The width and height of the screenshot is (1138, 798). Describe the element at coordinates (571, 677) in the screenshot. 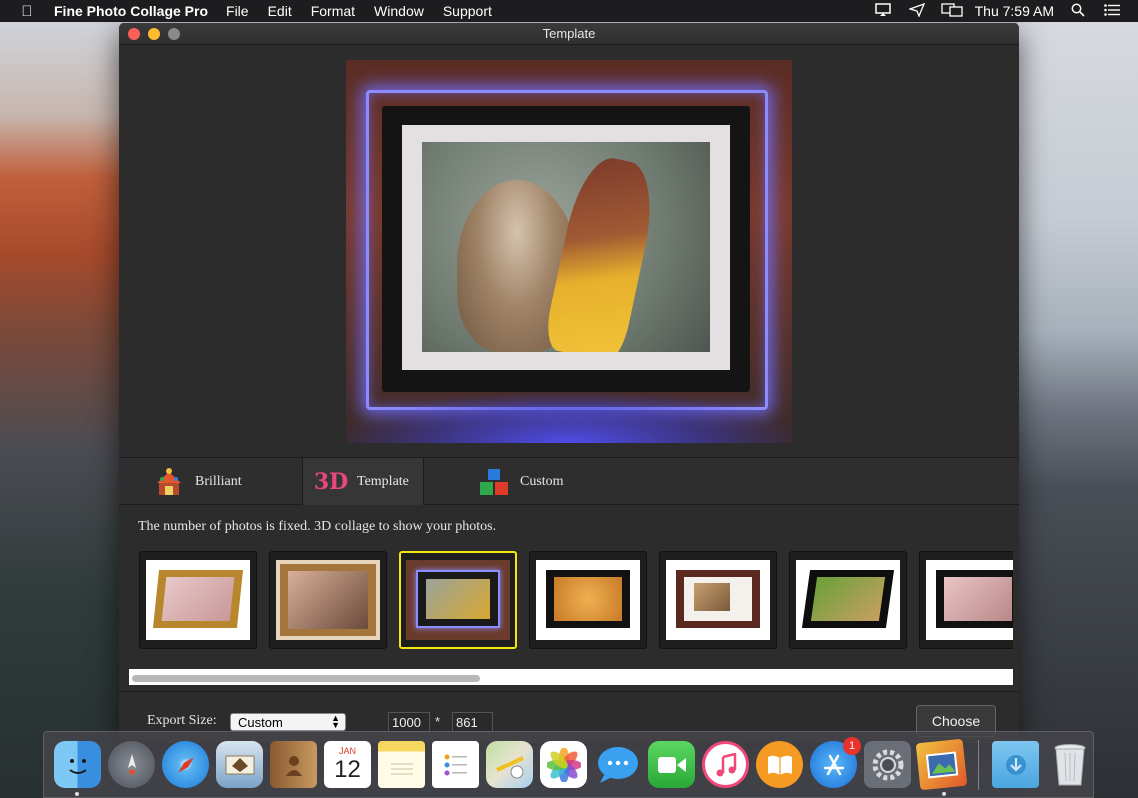

I see `thumbnail-scrollbar` at that location.